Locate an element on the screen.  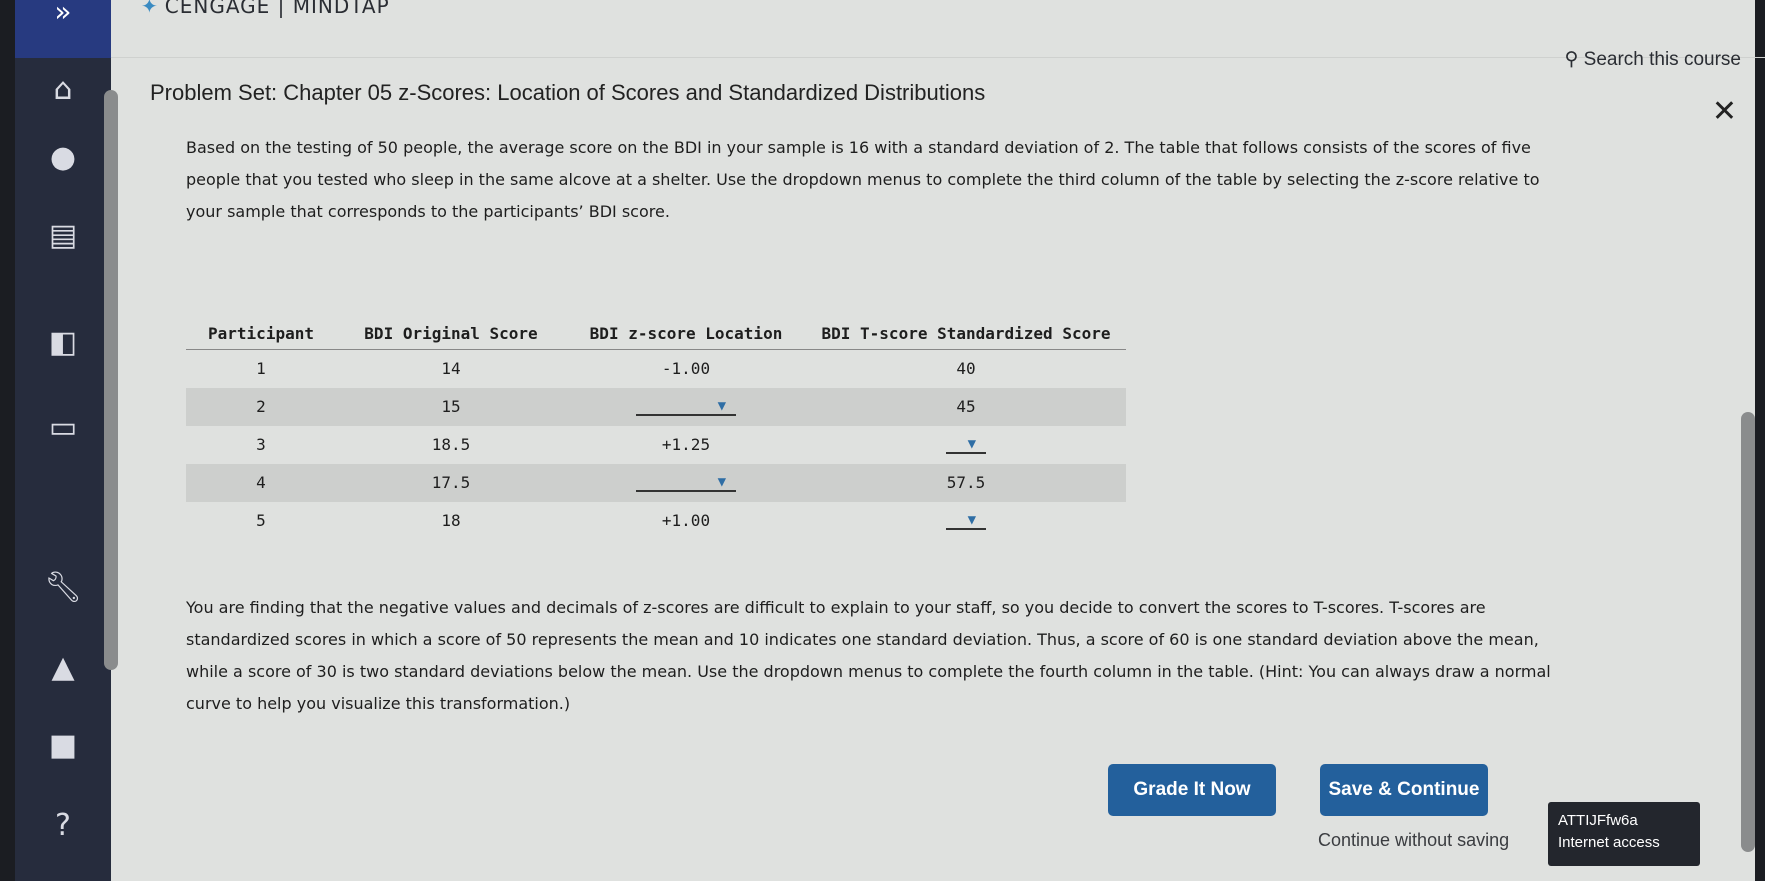
help-icon: ? is located at coordinates (63, 826).